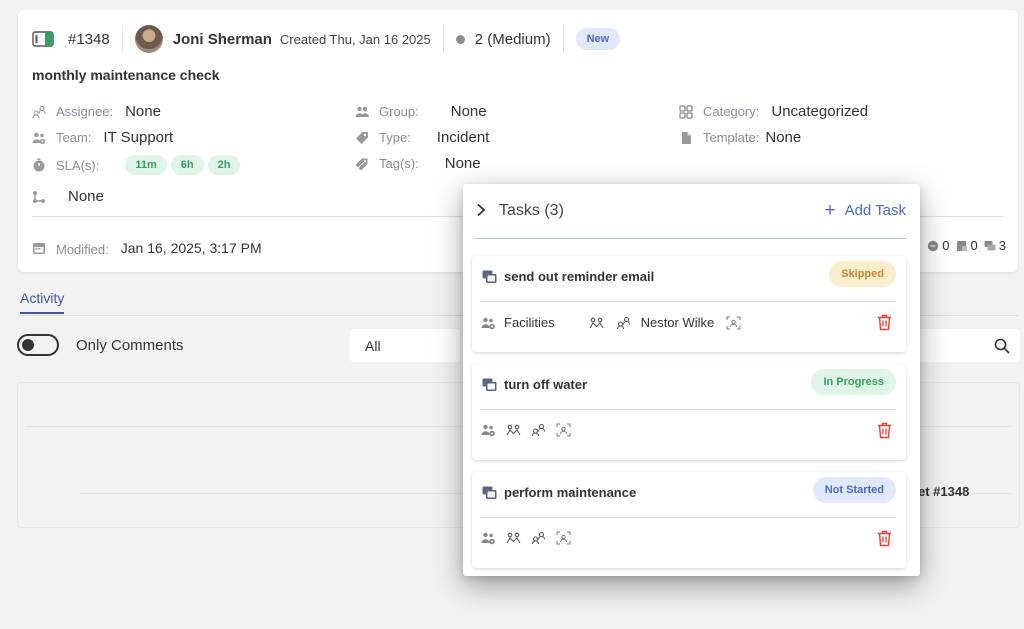  What do you see at coordinates (39, 196) in the screenshot?
I see `workflow-icon` at bounding box center [39, 196].